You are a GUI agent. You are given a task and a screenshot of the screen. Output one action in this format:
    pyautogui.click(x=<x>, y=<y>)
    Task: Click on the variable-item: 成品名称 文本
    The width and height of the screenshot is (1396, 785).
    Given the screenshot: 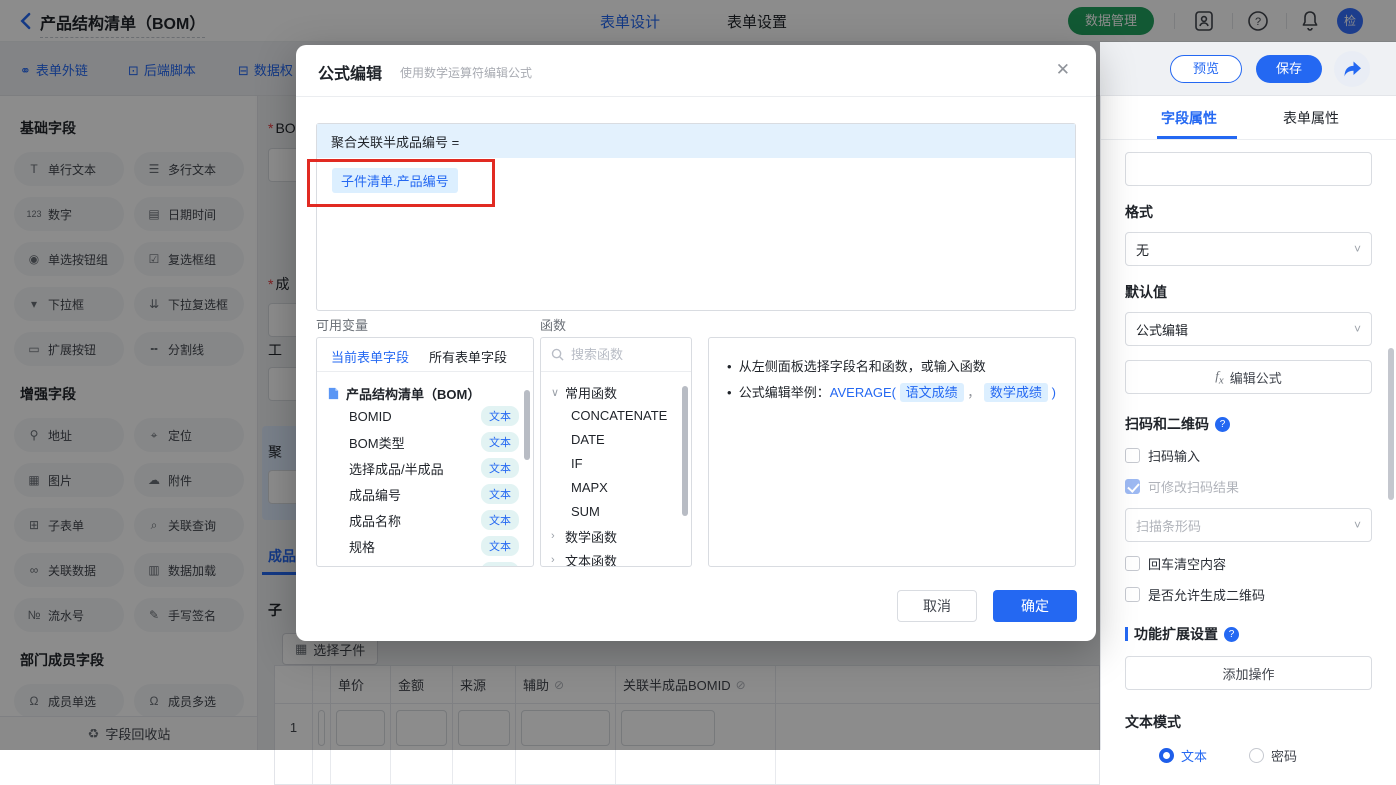 What is the action you would take?
    pyautogui.click(x=434, y=520)
    